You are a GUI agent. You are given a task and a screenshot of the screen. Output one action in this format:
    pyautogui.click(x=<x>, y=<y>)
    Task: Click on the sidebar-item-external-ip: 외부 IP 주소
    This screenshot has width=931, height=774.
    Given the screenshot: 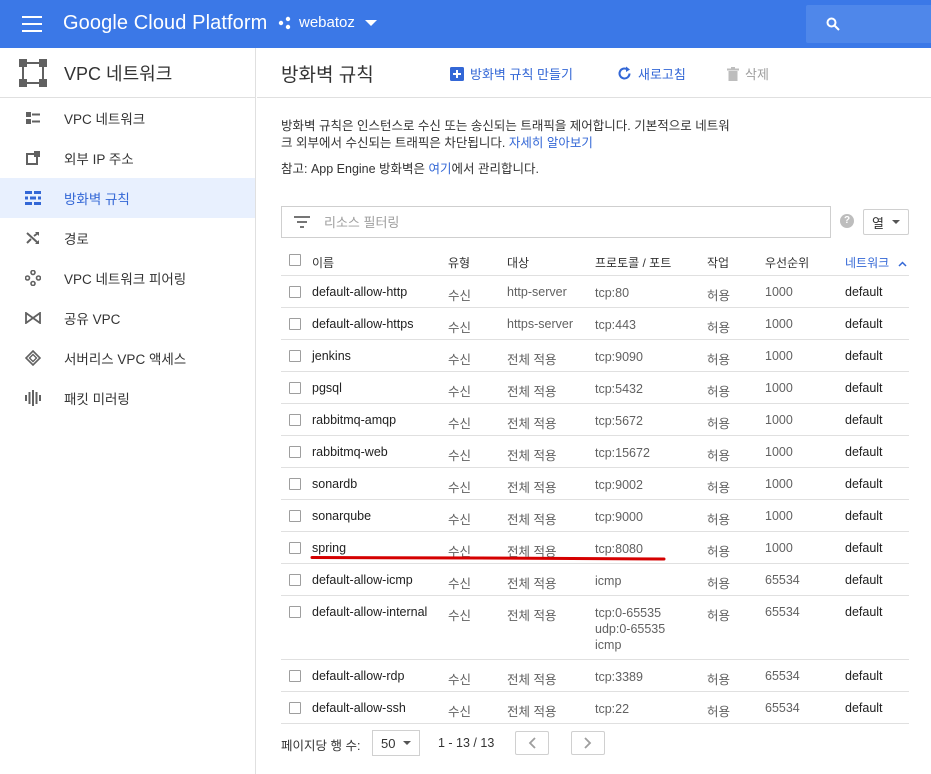 What is the action you would take?
    pyautogui.click(x=127, y=158)
    